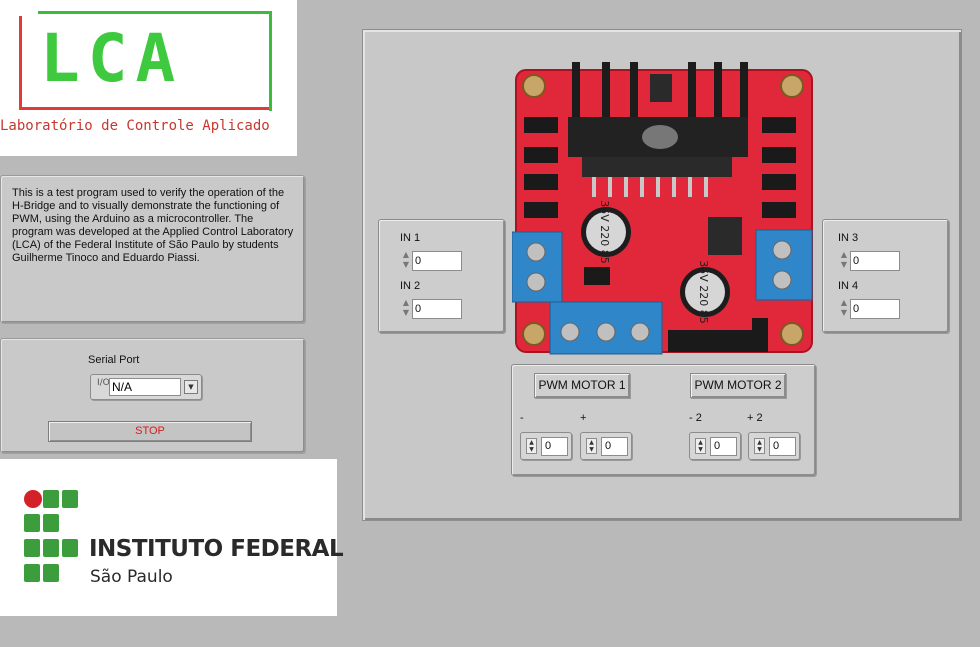 The height and width of the screenshot is (647, 980). I want to click on inputs-right-panel: IN 3 ▲ ▼ 0 IN 4 ▲ ▼ 0, so click(885, 276).